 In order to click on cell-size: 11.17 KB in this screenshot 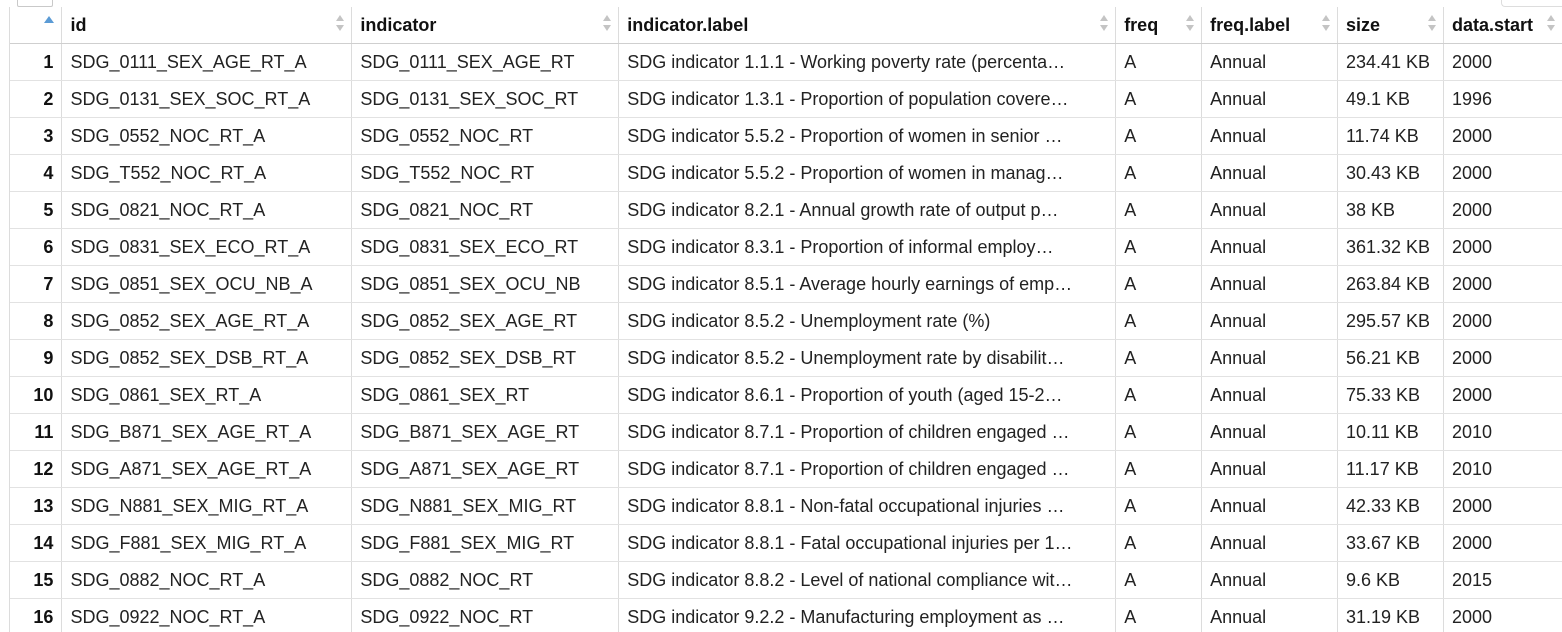, I will do `click(1390, 469)`.